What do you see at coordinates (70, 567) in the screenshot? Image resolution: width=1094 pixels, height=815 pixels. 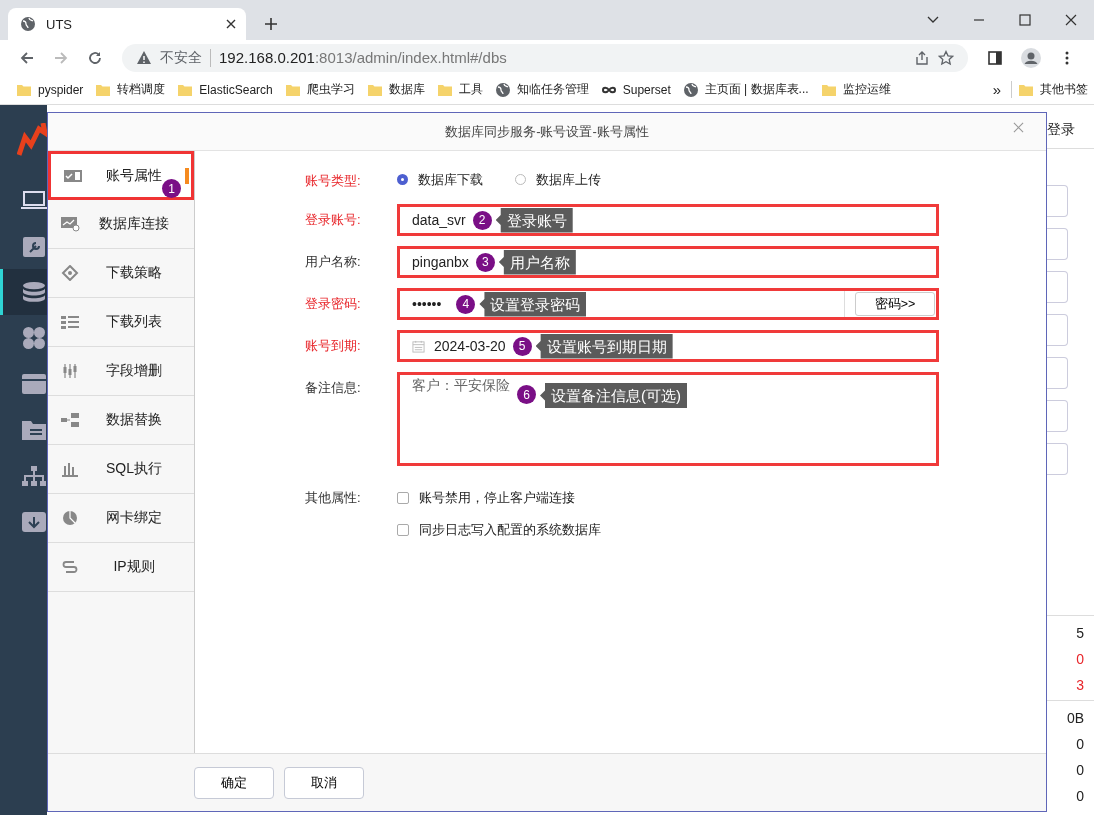 I see `link-icon` at bounding box center [70, 567].